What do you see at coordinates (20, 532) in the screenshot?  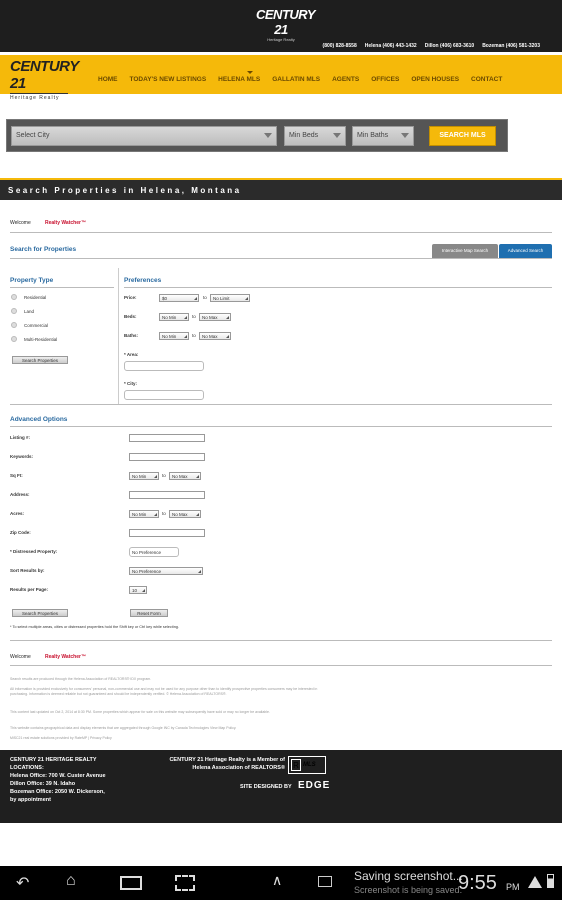 I see `zip-label: Zip Code:` at bounding box center [20, 532].